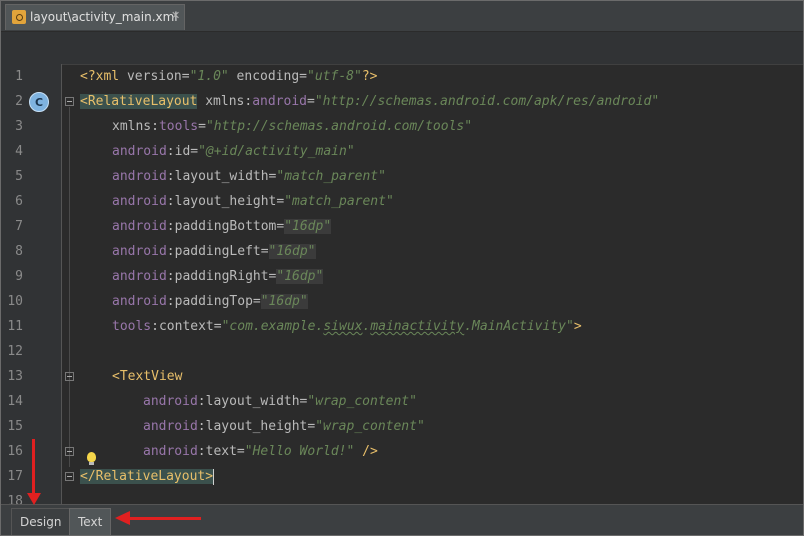  What do you see at coordinates (366, 451) in the screenshot?
I see `tag-close: />` at bounding box center [366, 451].